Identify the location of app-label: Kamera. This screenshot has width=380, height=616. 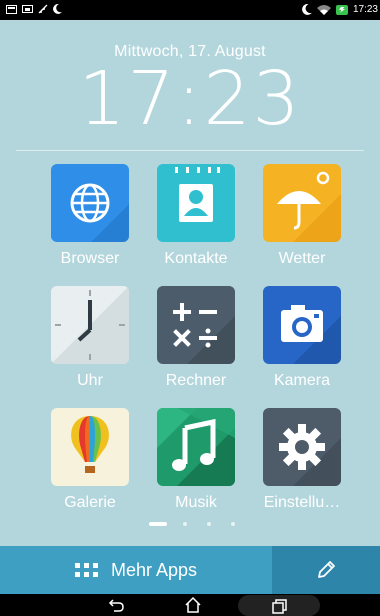
(302, 380).